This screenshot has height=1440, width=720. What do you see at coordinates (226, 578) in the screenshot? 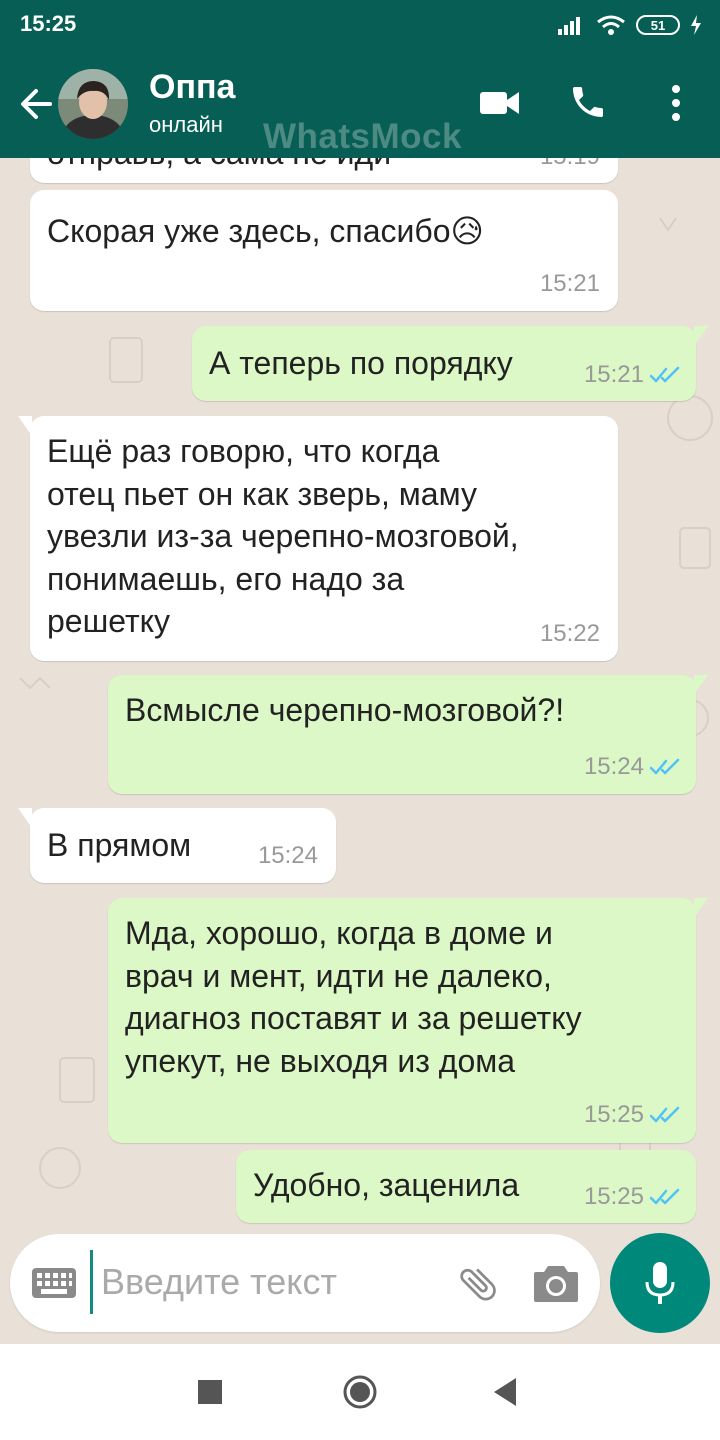
I see `message-line: понимаешь, его надо за` at bounding box center [226, 578].